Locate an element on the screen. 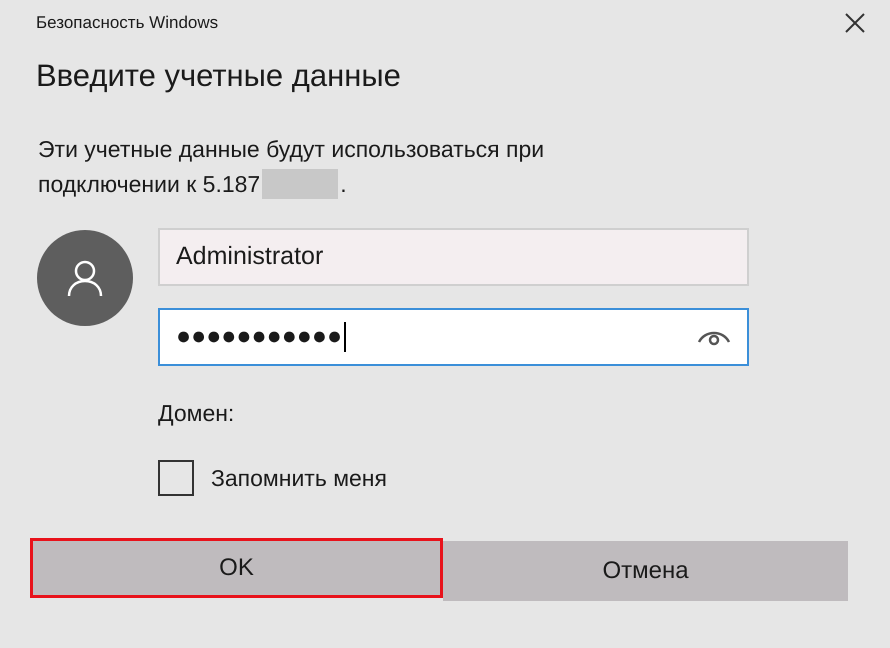 The width and height of the screenshot is (890, 648). message-text: Эти учетные данные будут использоваться при is located at coordinates (291, 149).